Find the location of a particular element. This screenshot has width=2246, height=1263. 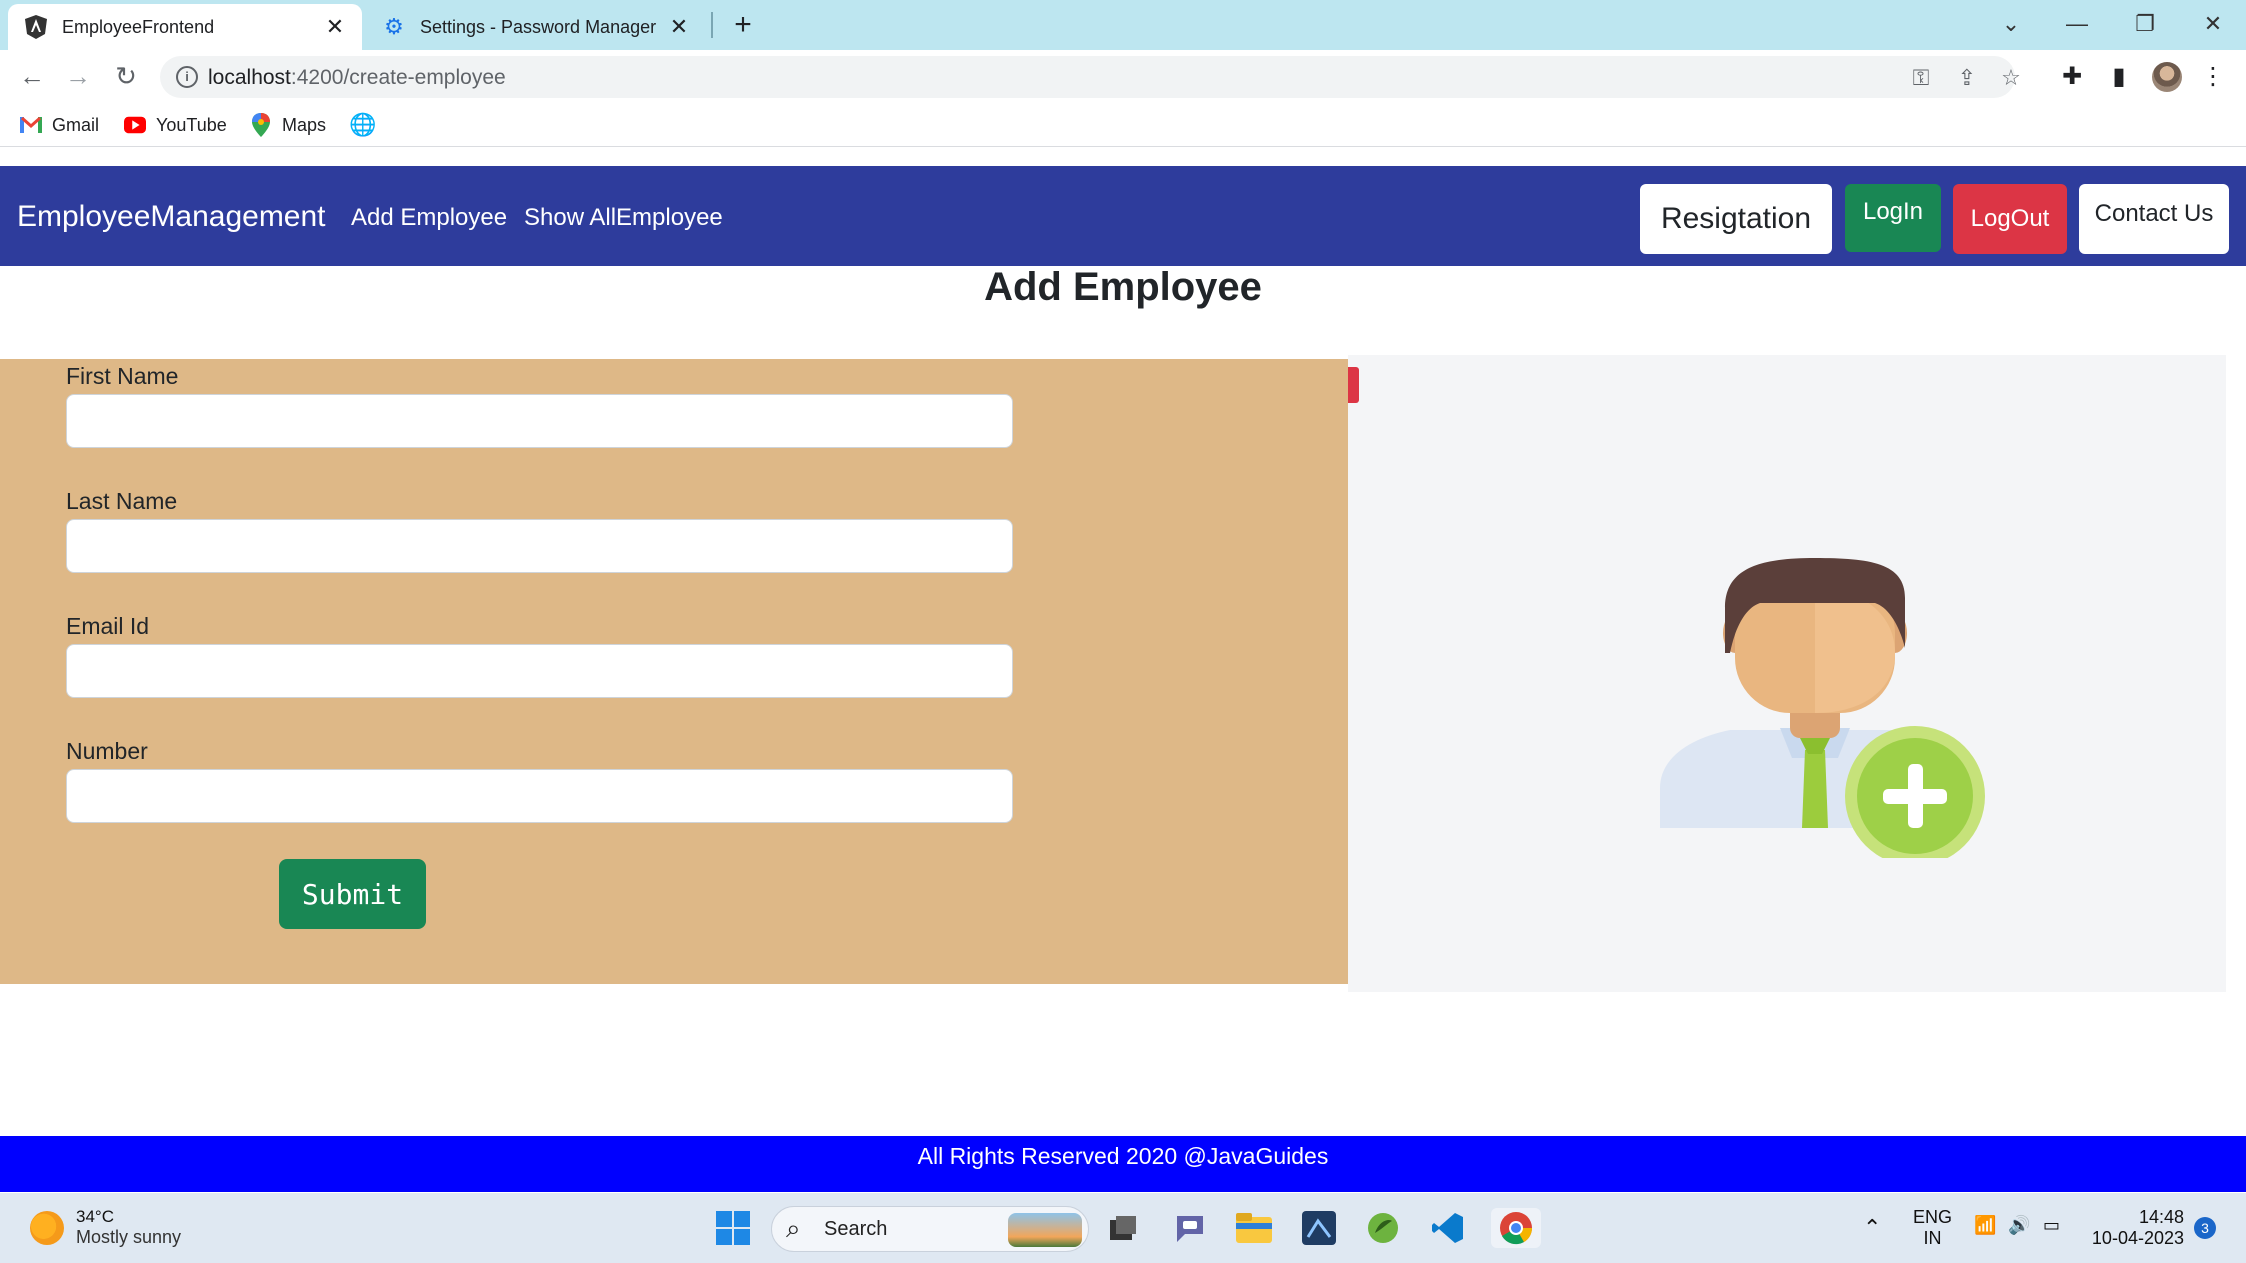

weather-temp: 34°C is located at coordinates (95, 1216).